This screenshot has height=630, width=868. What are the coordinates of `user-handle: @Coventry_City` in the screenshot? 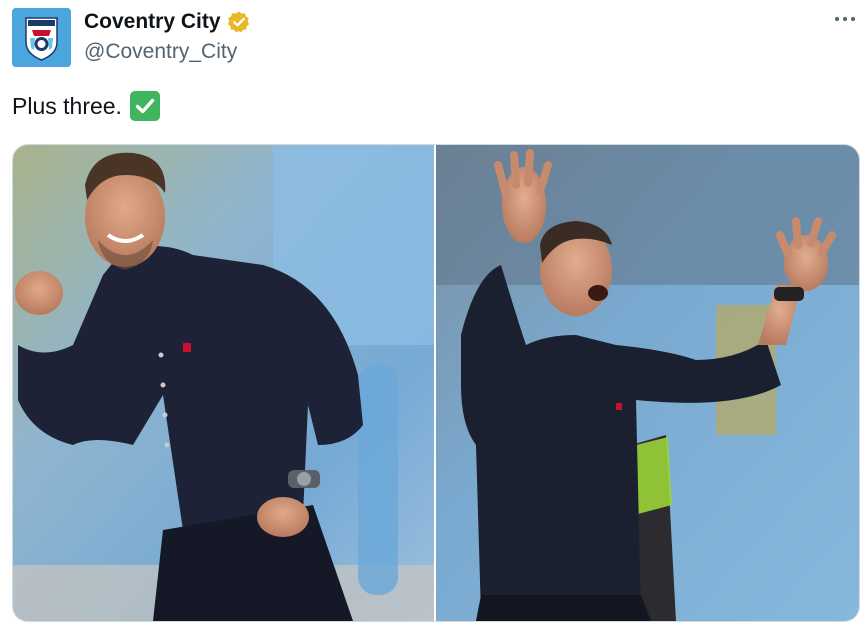 It's located at (160, 52).